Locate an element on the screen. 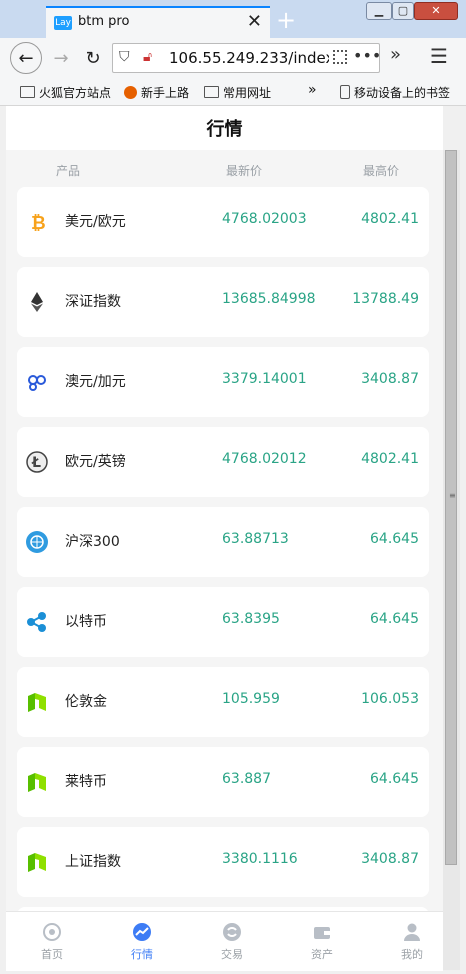 Image resolution: width=466 pixels, height=974 pixels. page-scrollbar: ≡ is located at coordinates (451, 560).